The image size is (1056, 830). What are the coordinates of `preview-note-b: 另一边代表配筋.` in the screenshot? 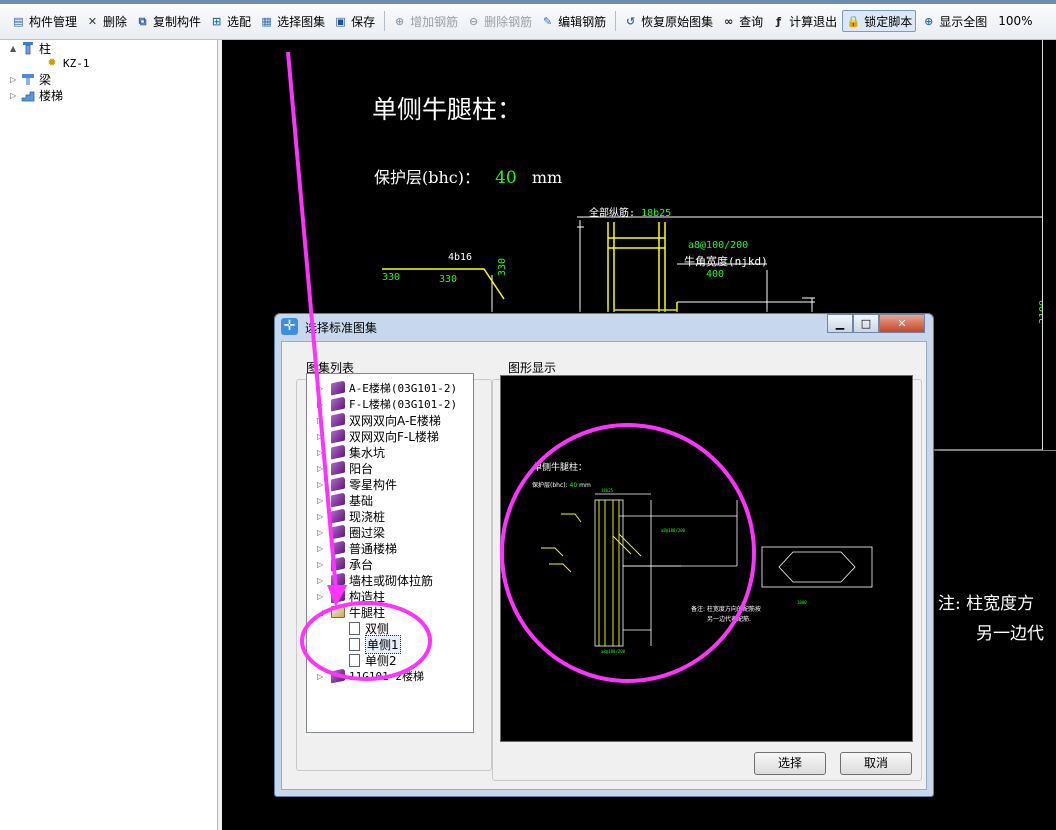 It's located at (729, 619).